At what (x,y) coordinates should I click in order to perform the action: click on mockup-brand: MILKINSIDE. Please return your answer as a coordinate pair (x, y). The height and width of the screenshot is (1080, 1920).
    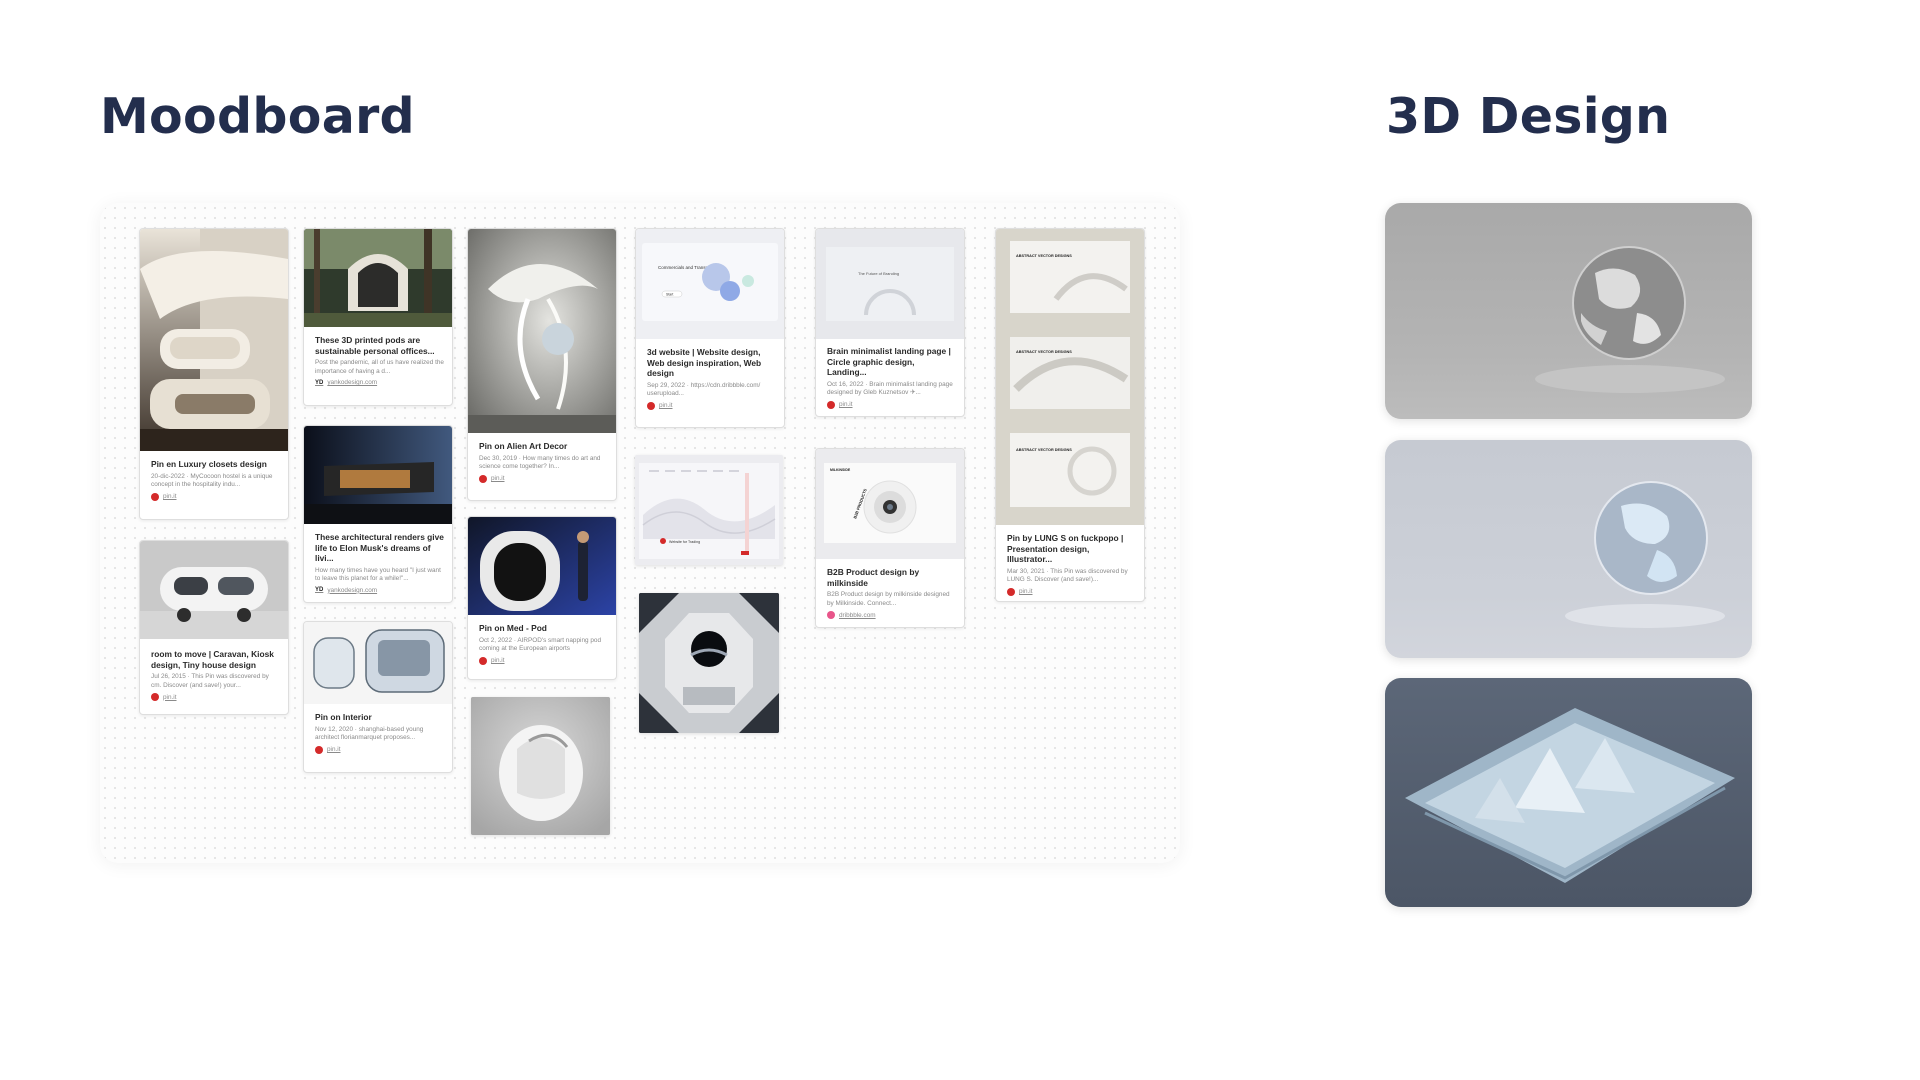
    Looking at the image, I should click on (840, 470).